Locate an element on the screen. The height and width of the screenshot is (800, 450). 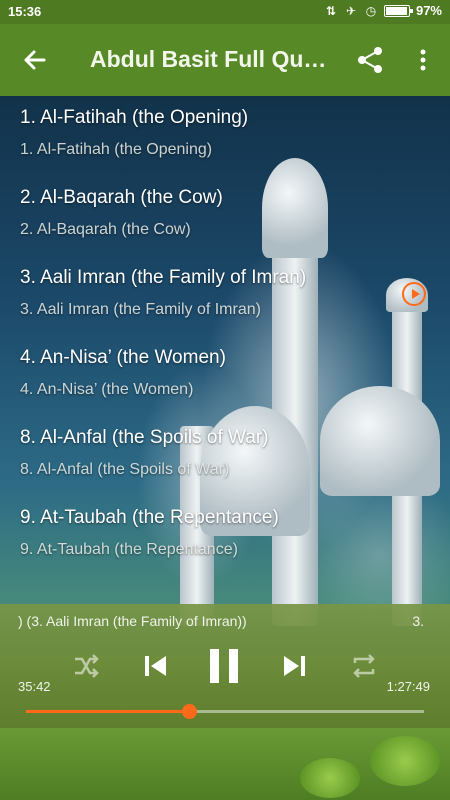
now-playing-title: ) (3. Aali Imran (the Family of Imran)) is located at coordinates (132, 621).